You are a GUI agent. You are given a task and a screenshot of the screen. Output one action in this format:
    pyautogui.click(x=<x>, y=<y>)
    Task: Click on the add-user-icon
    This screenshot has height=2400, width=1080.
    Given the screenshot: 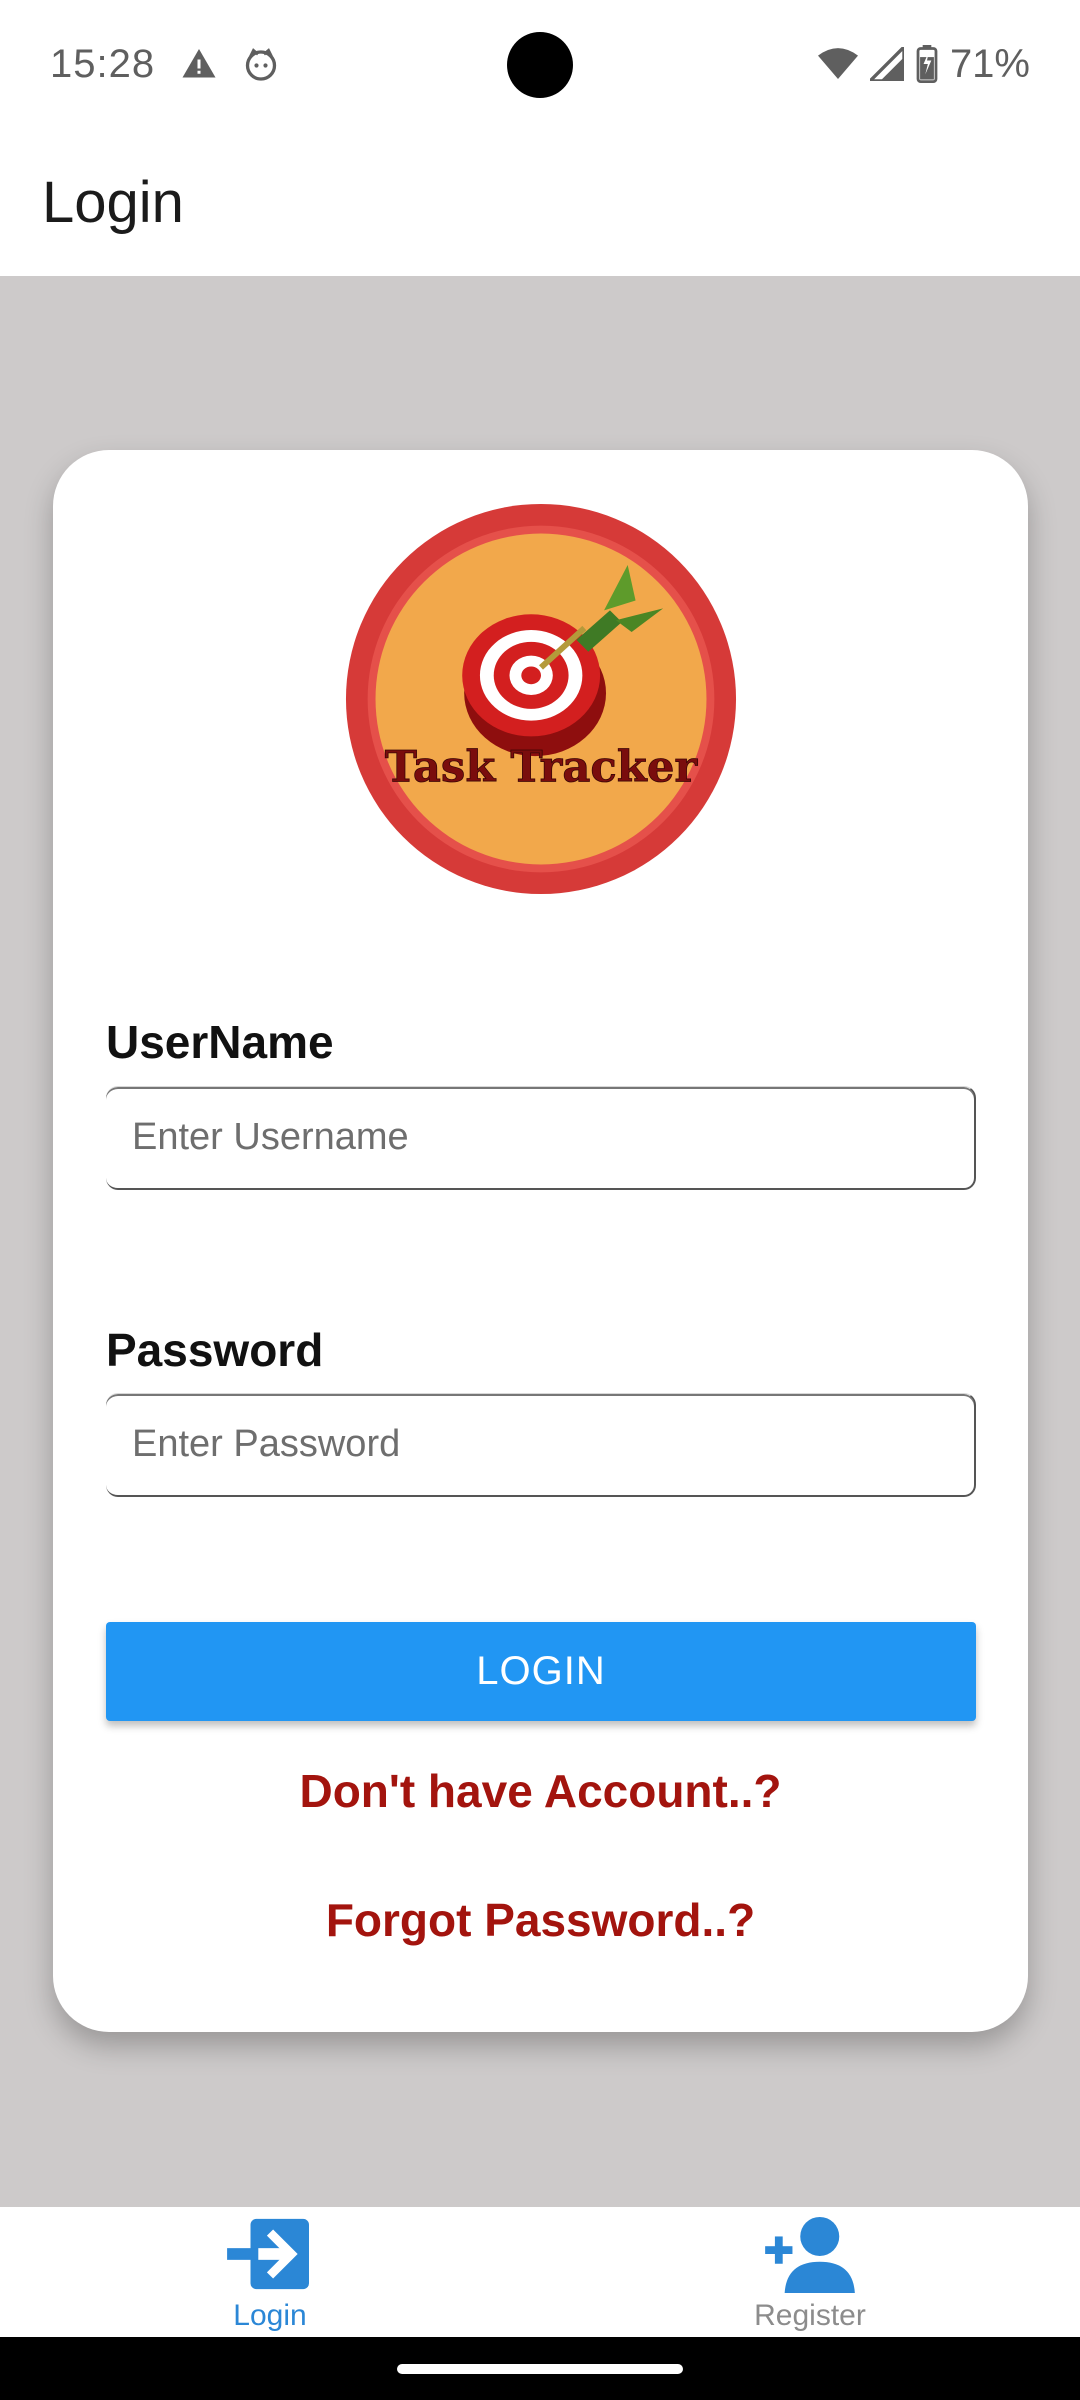 What is the action you would take?
    pyautogui.click(x=810, y=2254)
    